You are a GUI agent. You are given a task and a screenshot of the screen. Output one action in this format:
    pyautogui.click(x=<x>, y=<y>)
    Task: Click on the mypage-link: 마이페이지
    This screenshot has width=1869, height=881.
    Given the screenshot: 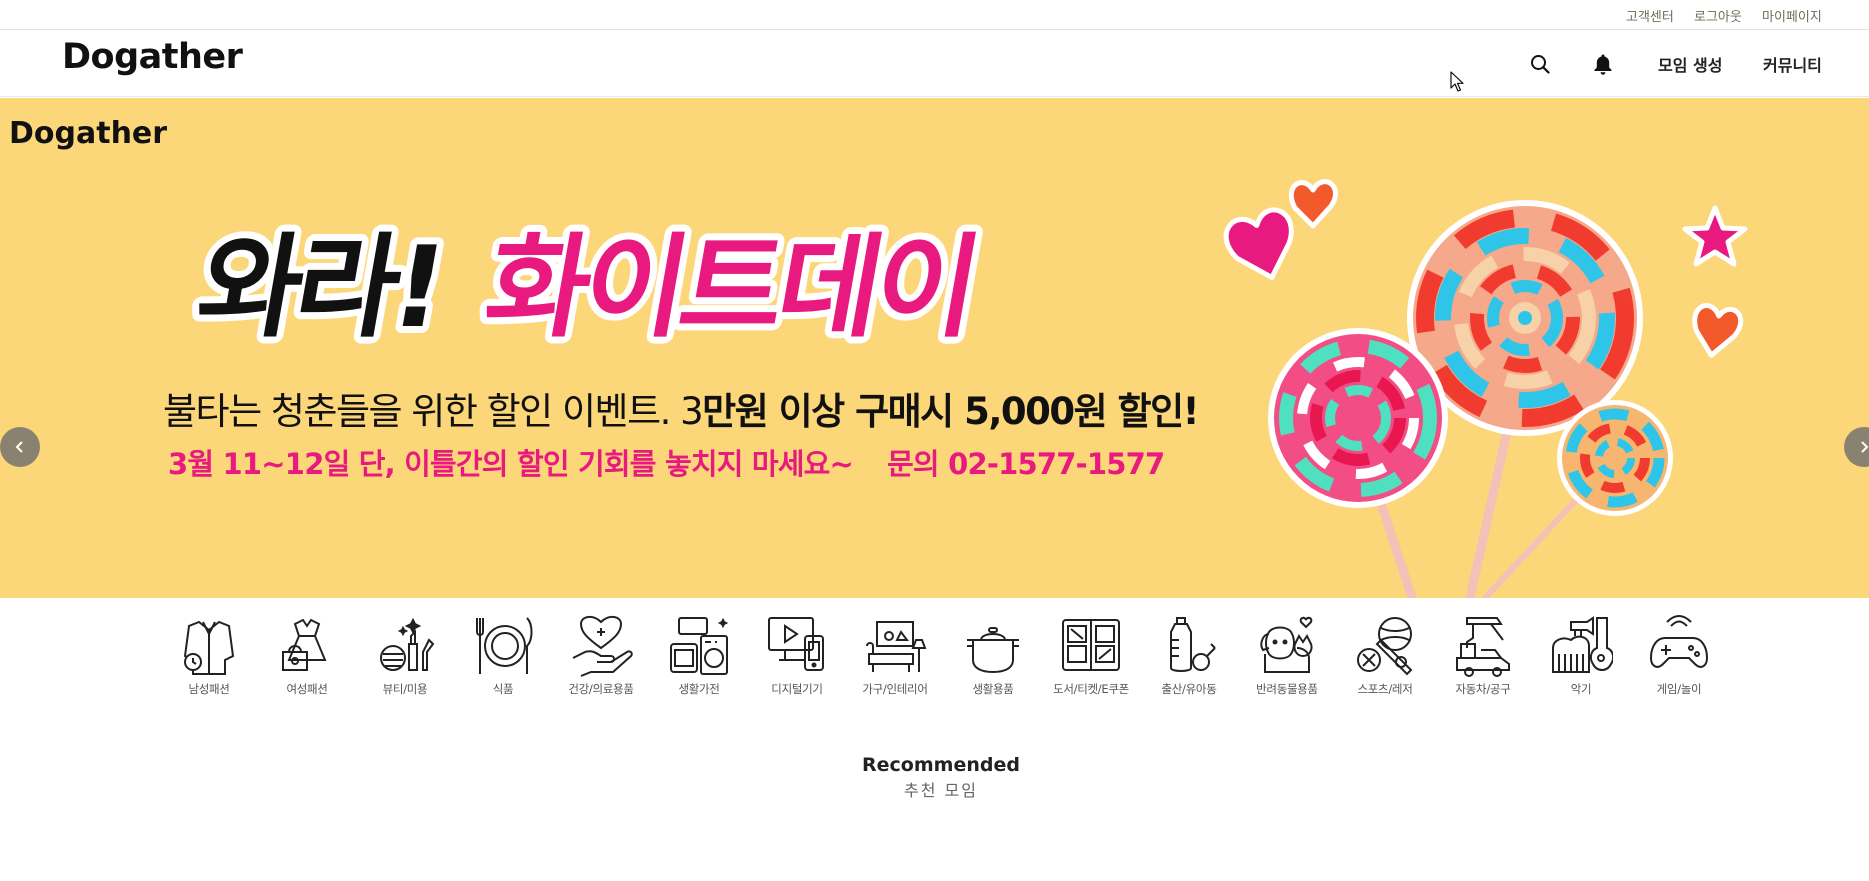 What is the action you would take?
    pyautogui.click(x=1792, y=15)
    